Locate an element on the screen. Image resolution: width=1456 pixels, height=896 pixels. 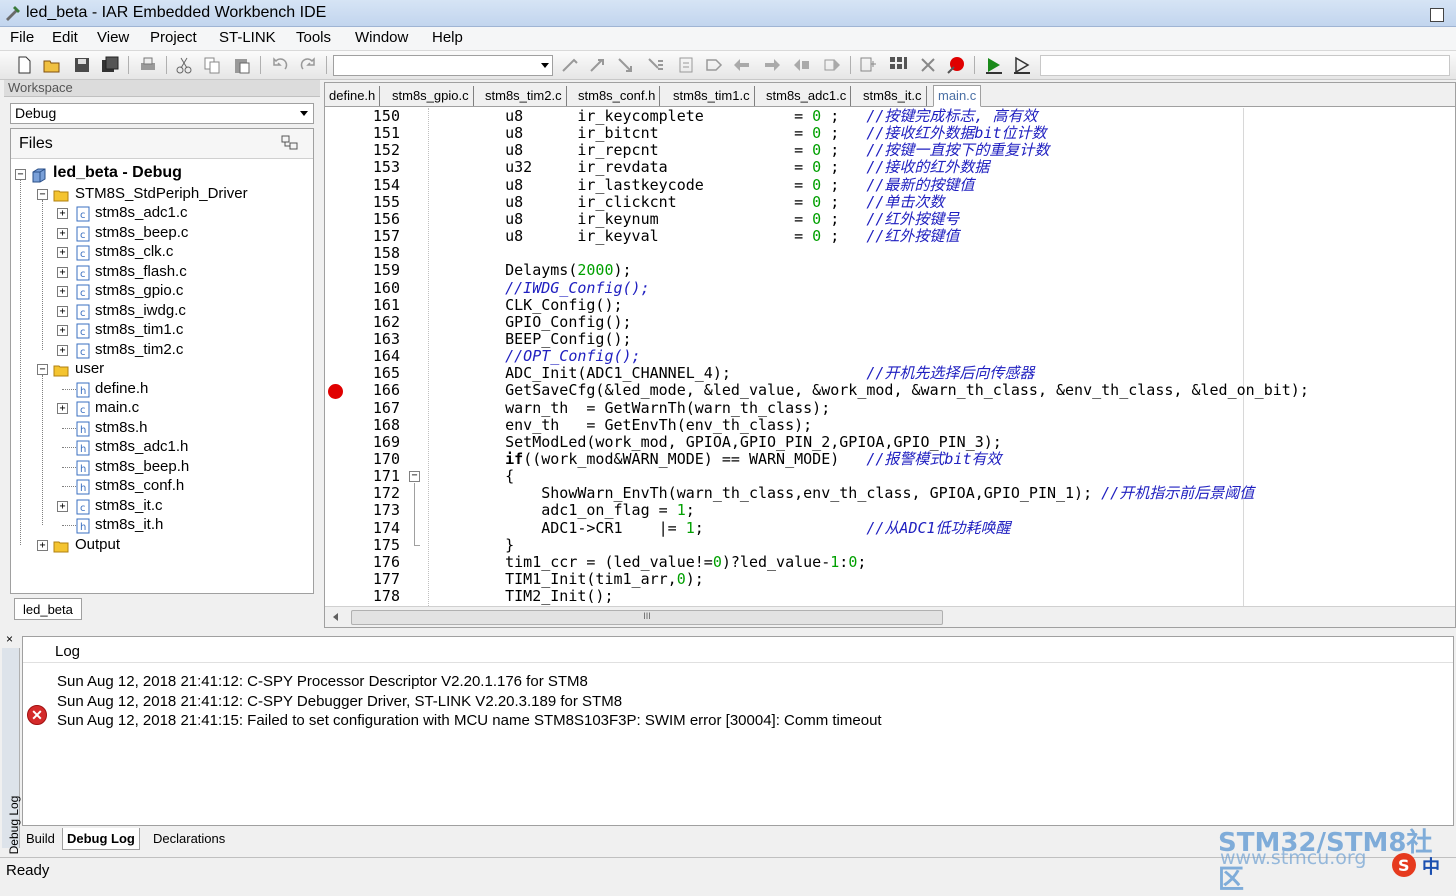
tree-file: + c stm8s_beep.c is located at coordinates (161, 233).